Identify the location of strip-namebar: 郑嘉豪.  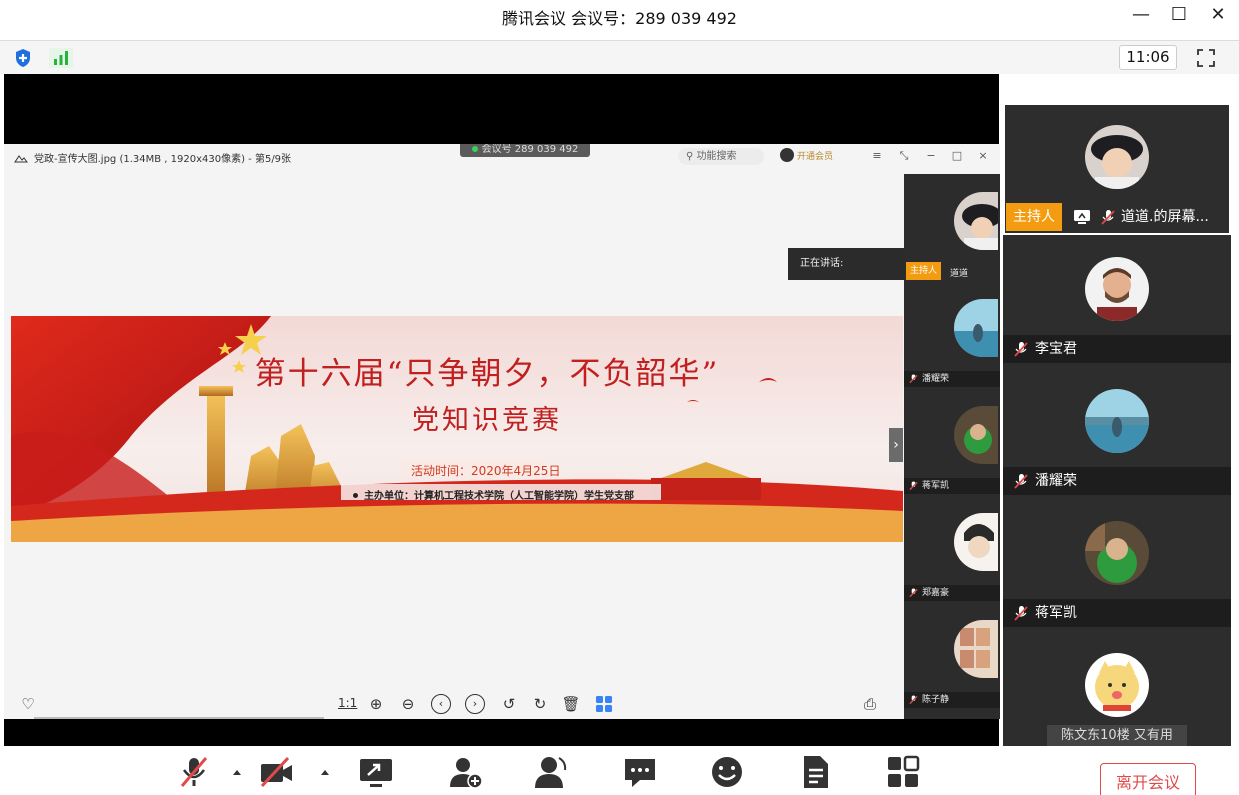
(952, 593).